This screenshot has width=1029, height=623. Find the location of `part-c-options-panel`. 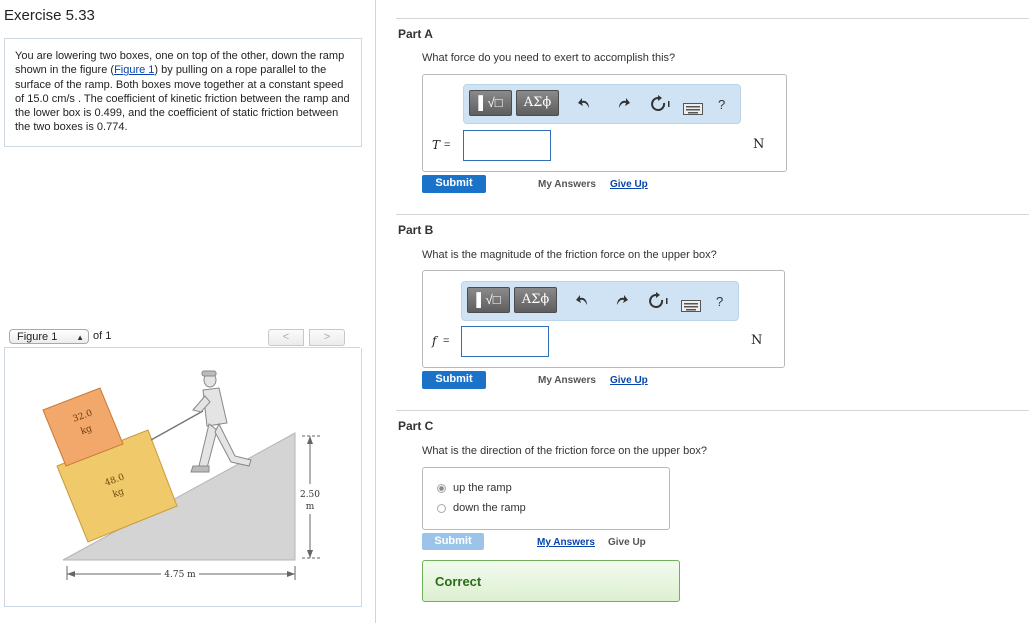

part-c-options-panel is located at coordinates (546, 498).